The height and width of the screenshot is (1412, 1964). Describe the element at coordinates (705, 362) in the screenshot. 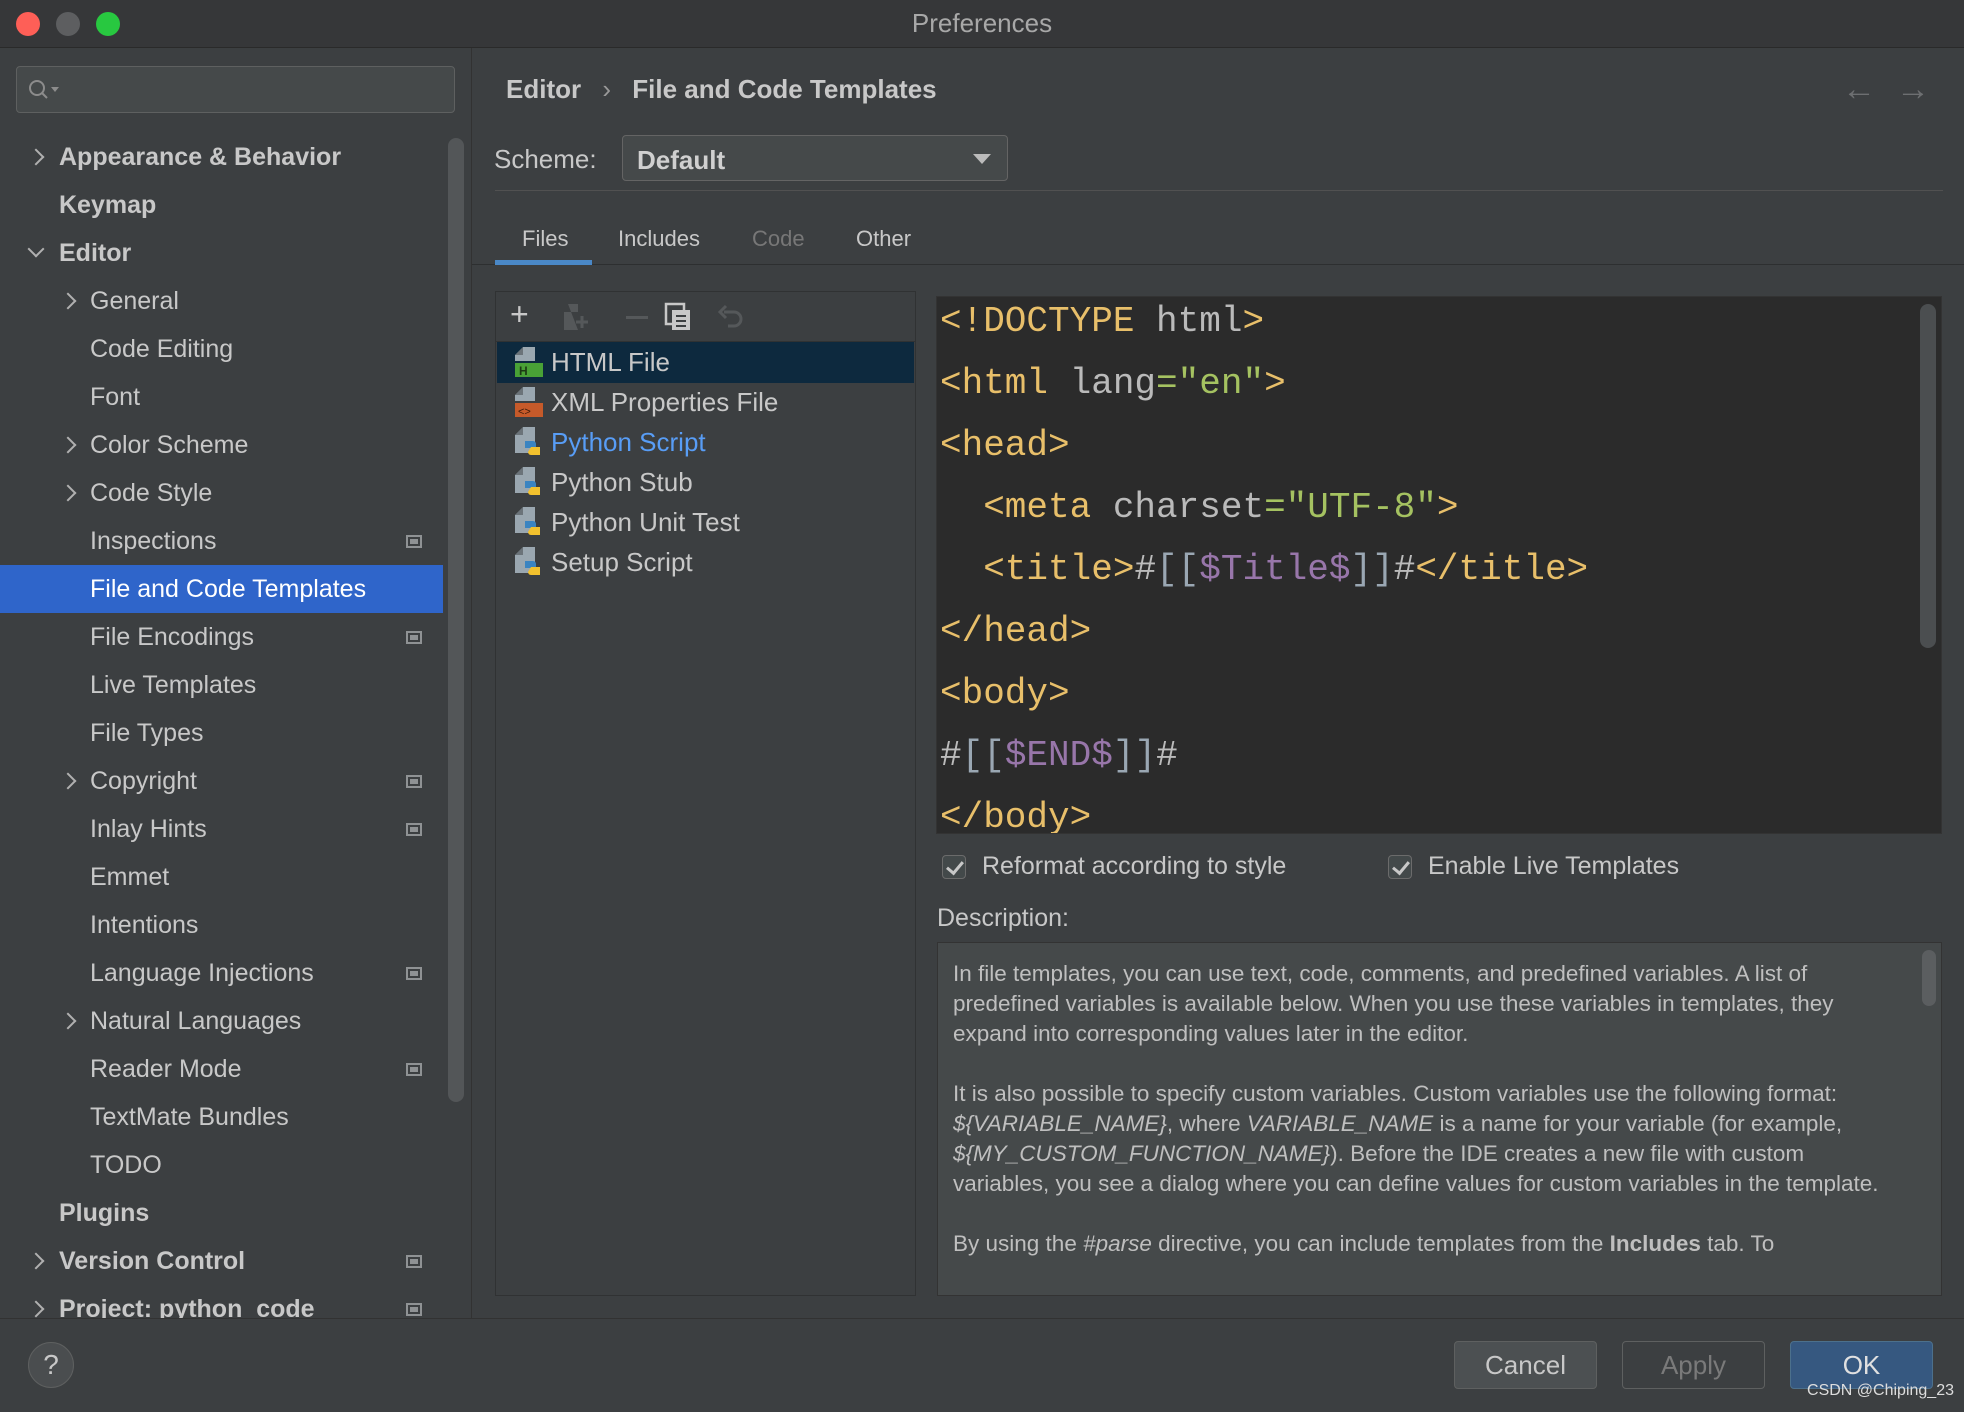

I see `template-item: H HTML File` at that location.